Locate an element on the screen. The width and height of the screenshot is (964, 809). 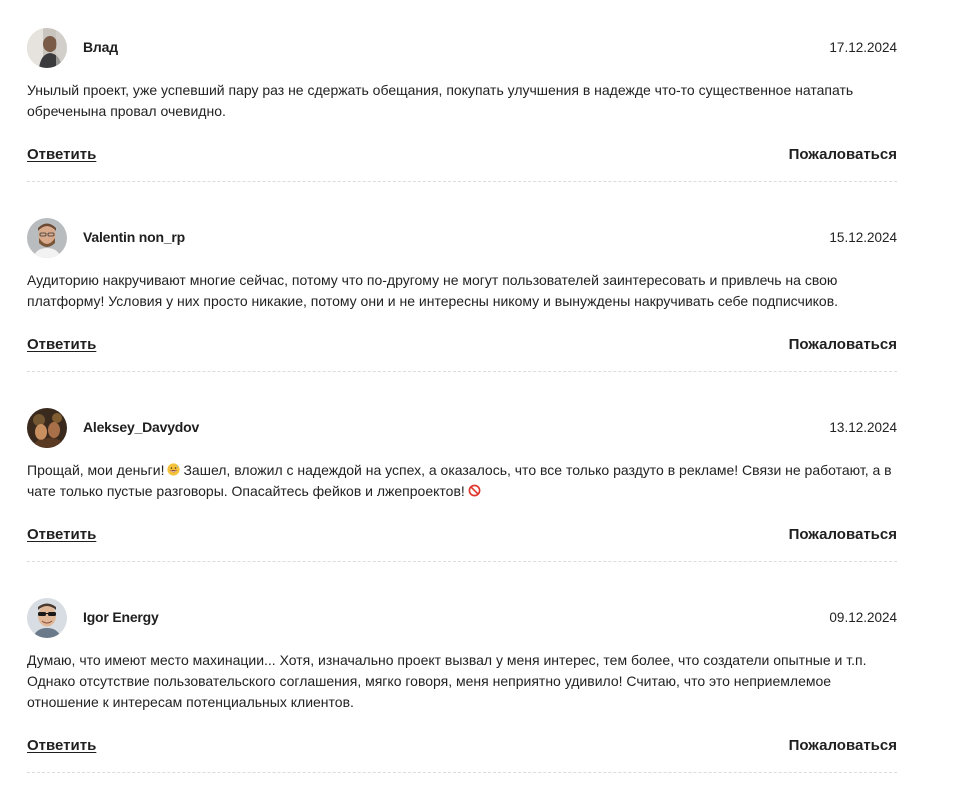
author-name: Igor Energy is located at coordinates (121, 617).